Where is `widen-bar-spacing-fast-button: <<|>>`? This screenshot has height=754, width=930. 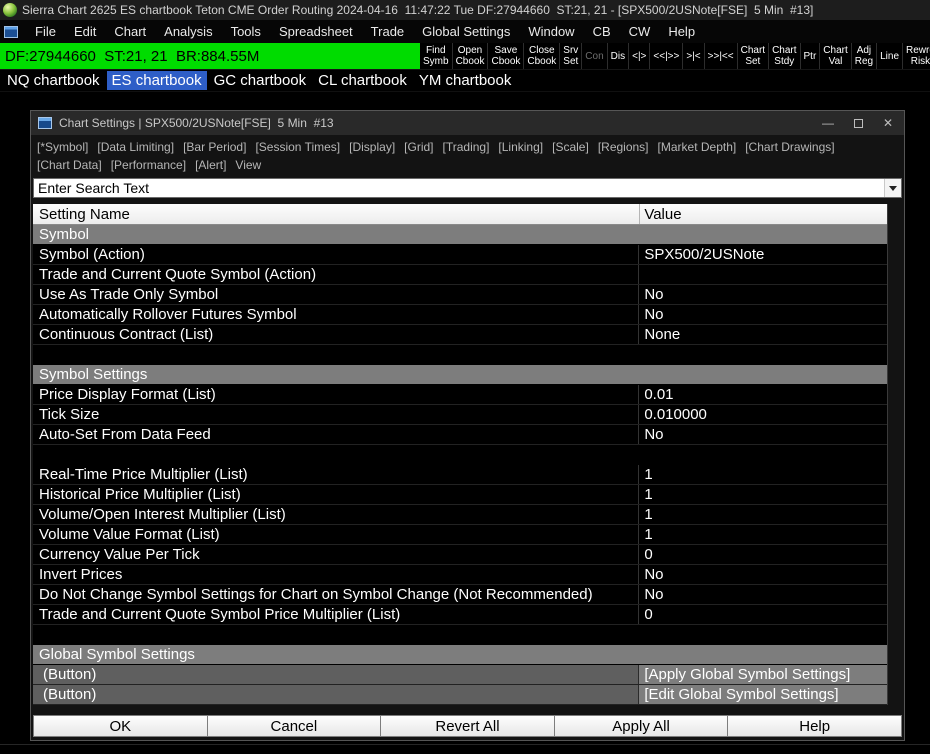
widen-bar-spacing-fast-button: <<|>> is located at coordinates (667, 56).